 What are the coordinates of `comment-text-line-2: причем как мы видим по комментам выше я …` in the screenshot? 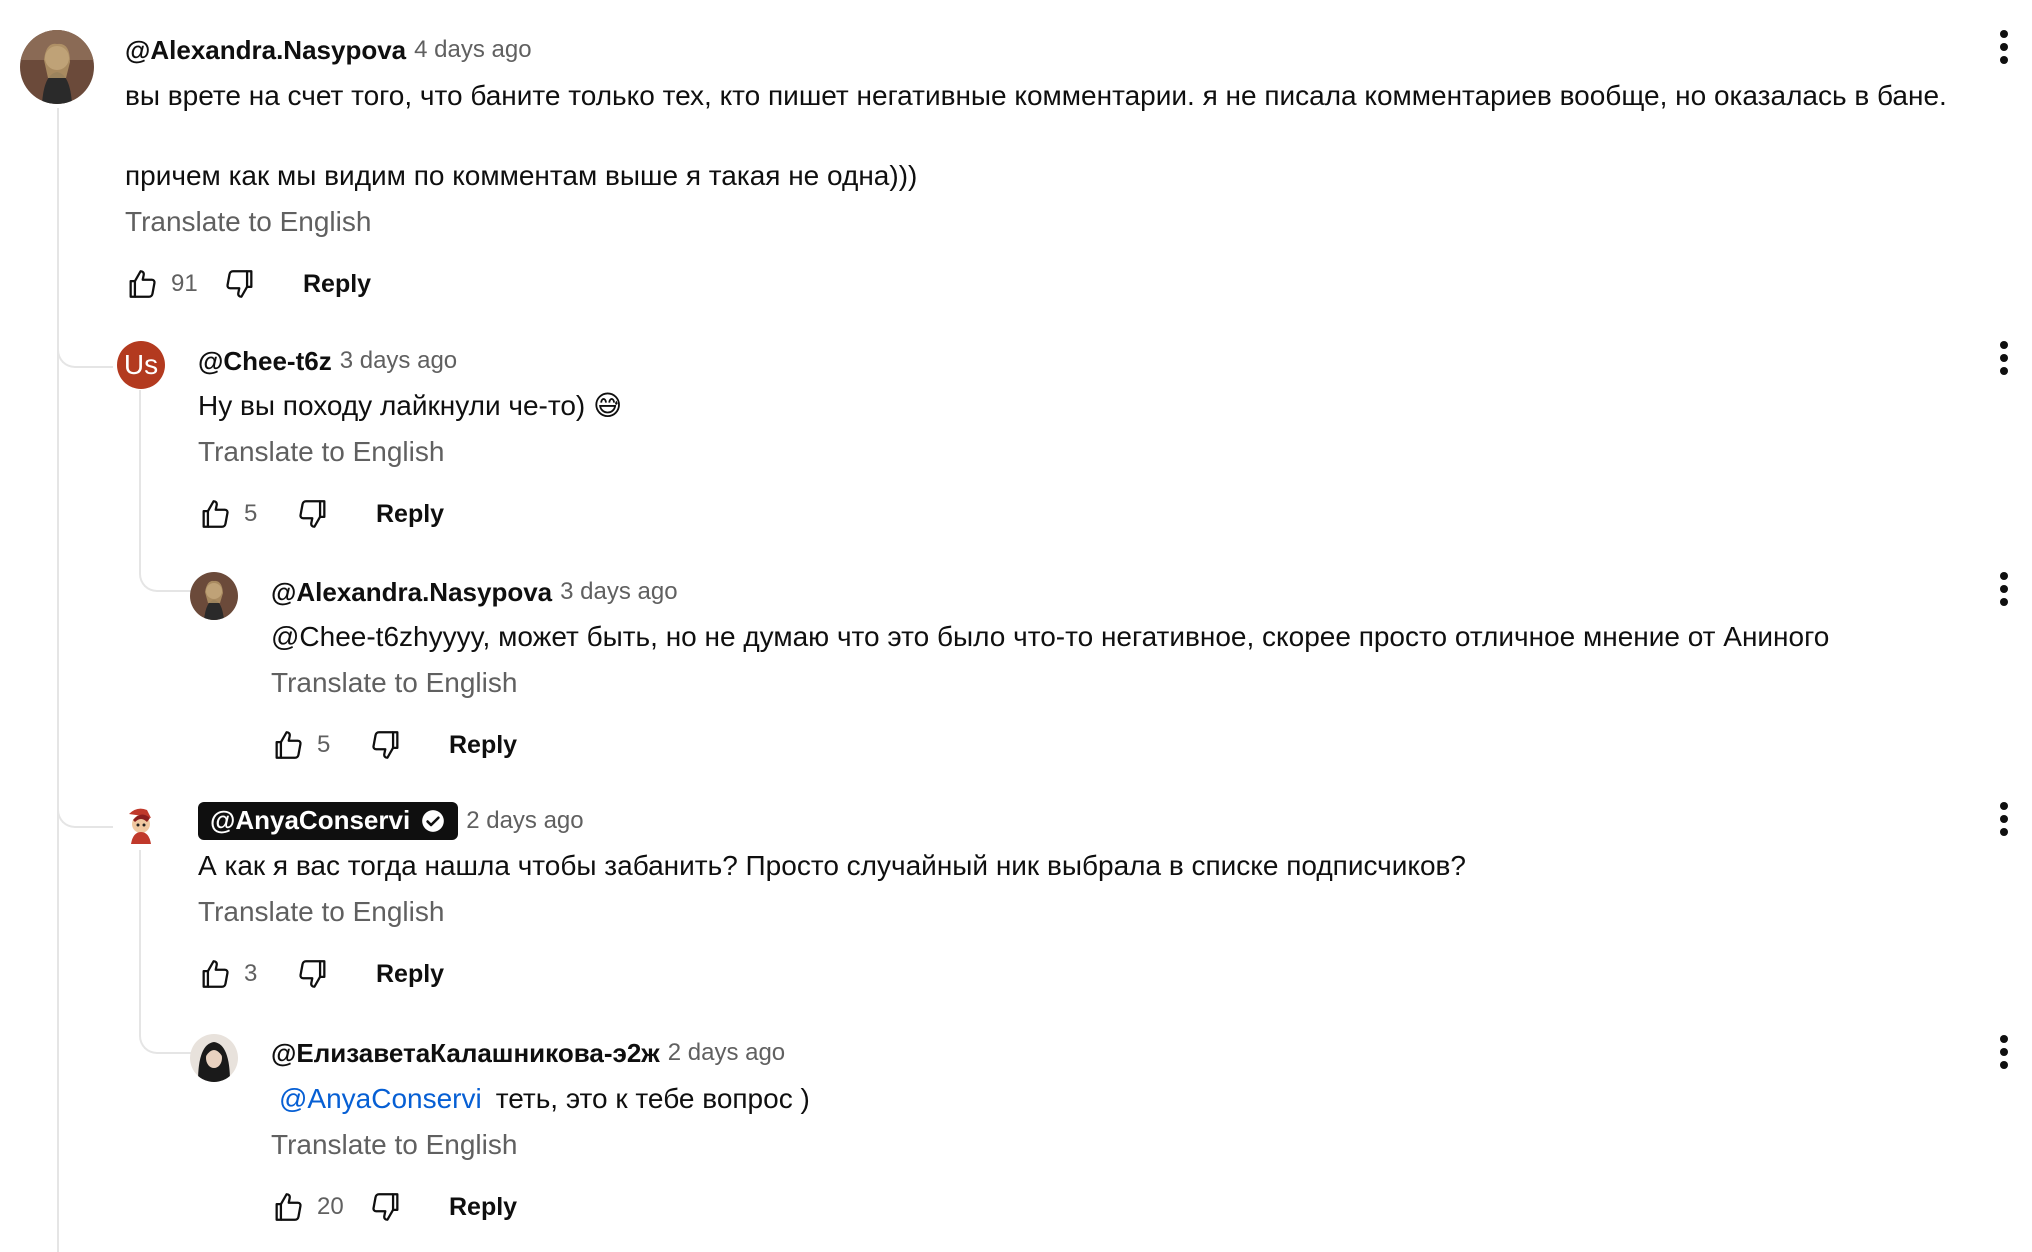 It's located at (521, 175).